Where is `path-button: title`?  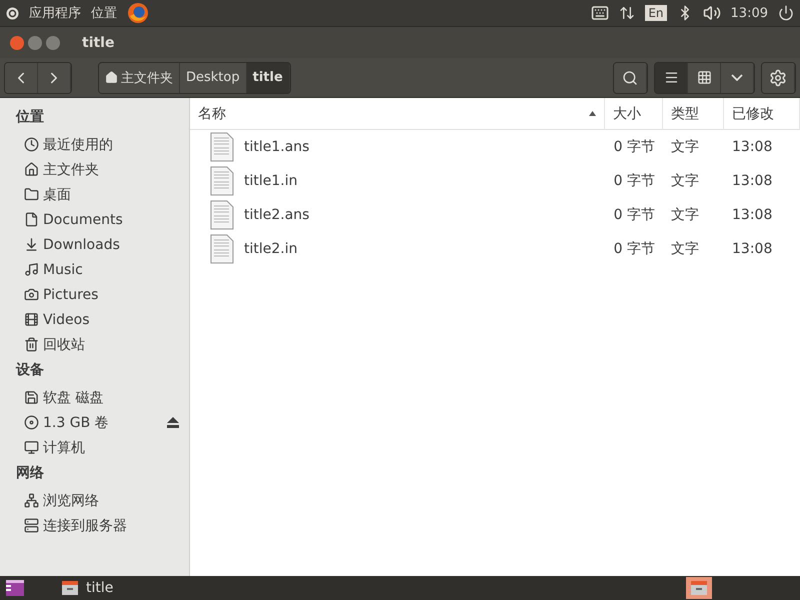
path-button: title is located at coordinates (268, 77).